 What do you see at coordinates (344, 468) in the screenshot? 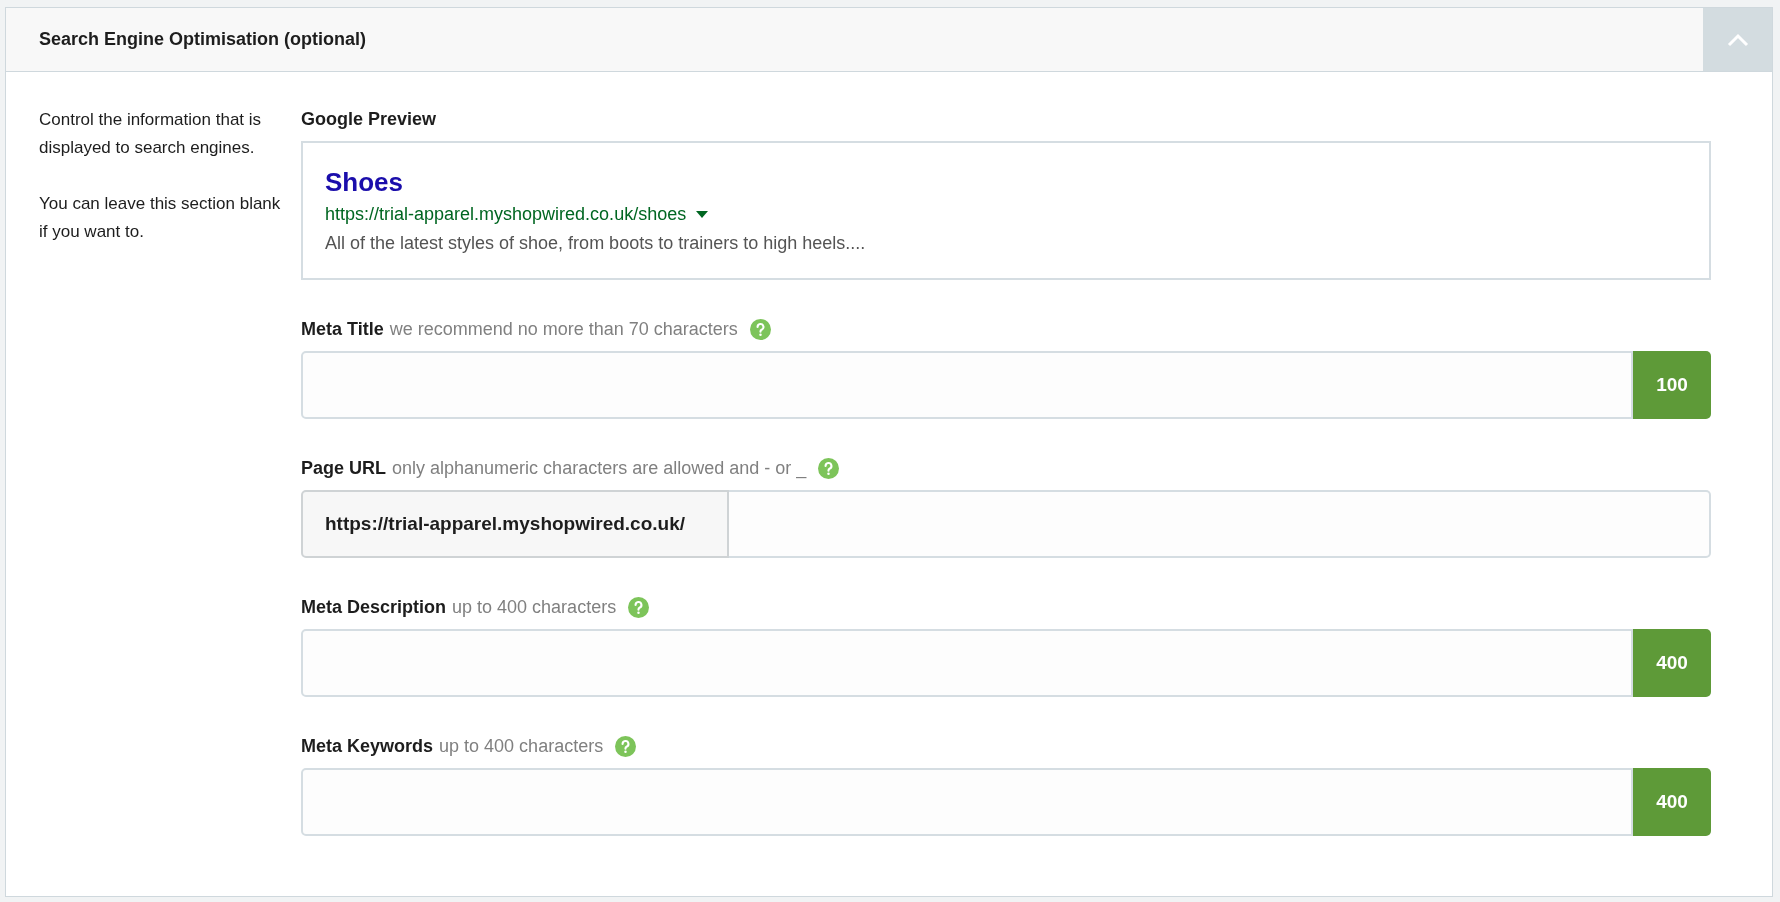
I see `field-label: Page URL` at bounding box center [344, 468].